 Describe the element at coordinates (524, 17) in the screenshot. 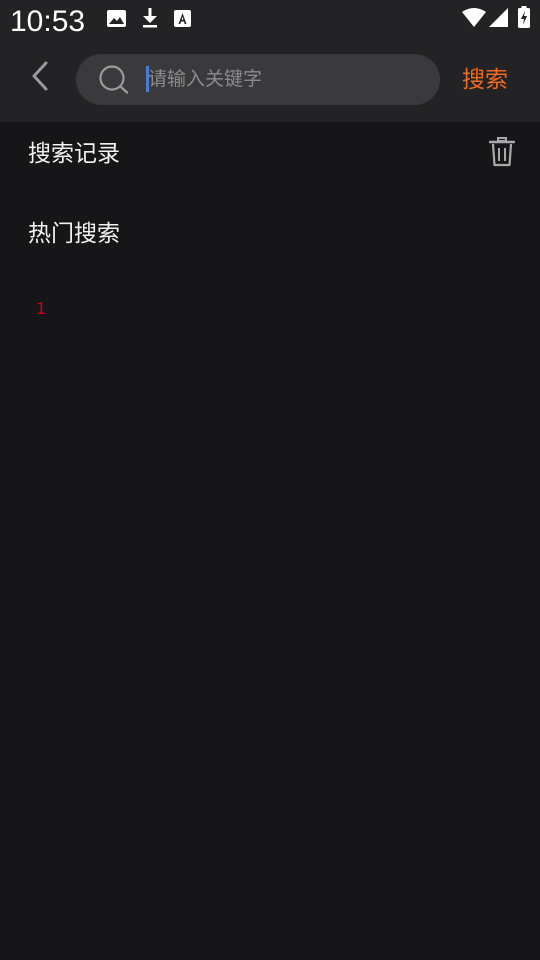

I see `battery-charging-icon` at that location.